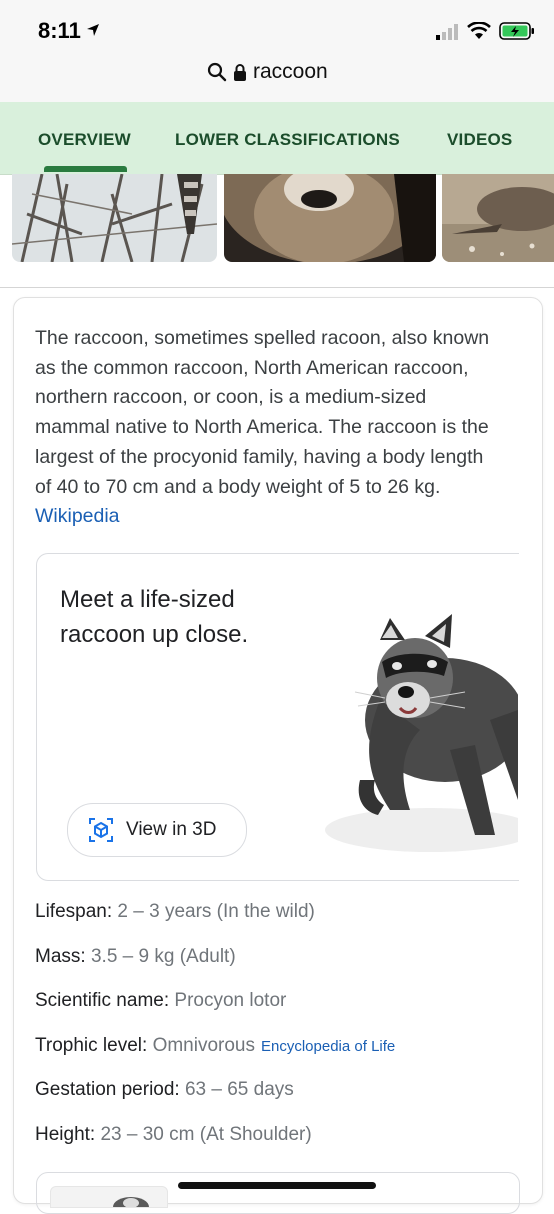 This screenshot has width=554, height=1214. What do you see at coordinates (204, 1045) in the screenshot?
I see `fact-value: Omnivorous` at bounding box center [204, 1045].